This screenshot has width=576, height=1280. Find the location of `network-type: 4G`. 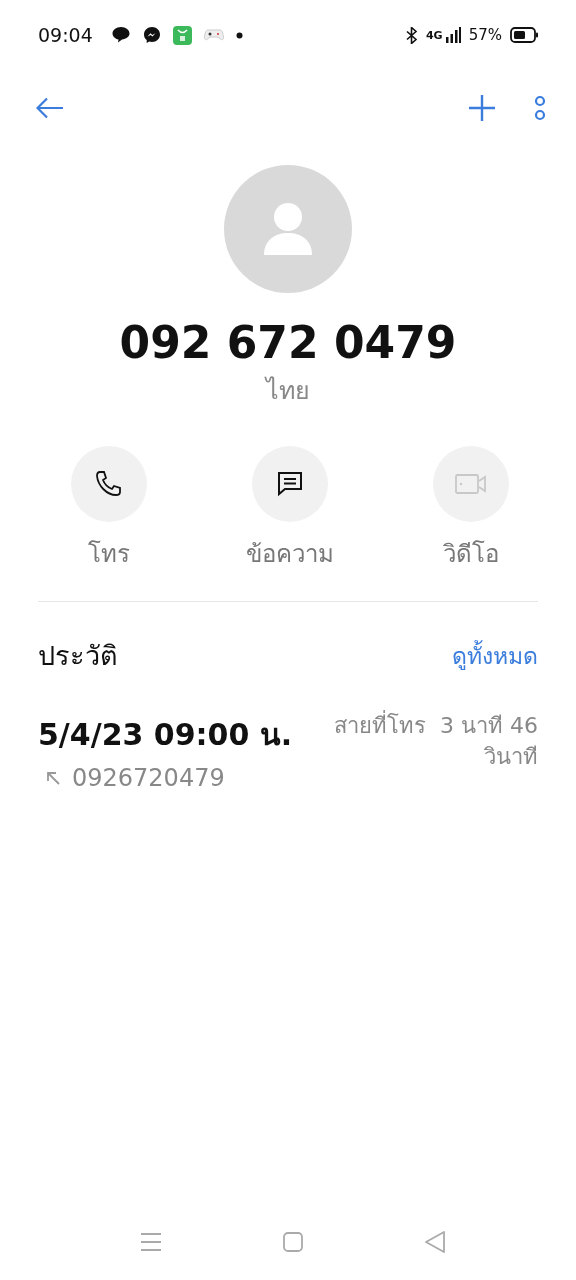

network-type: 4G is located at coordinates (434, 35).